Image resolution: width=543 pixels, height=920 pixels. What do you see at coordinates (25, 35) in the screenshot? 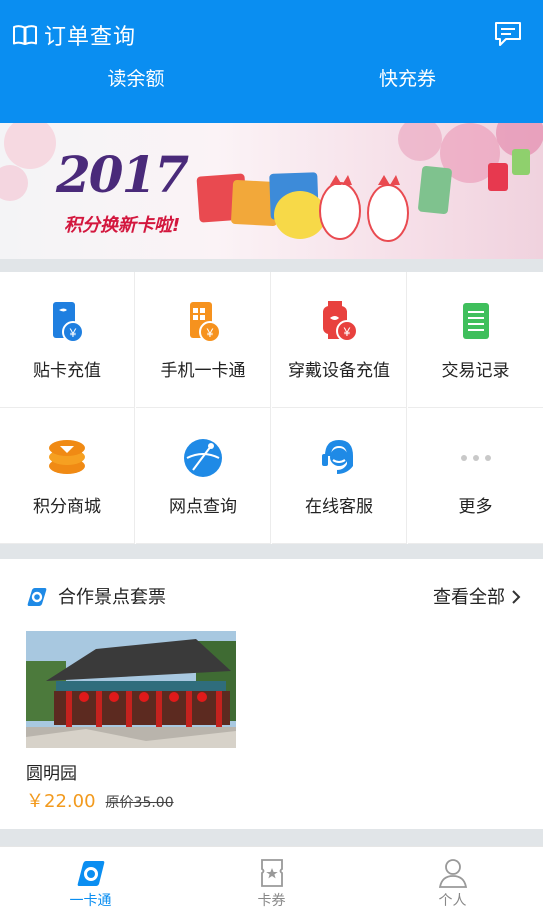
I see `book-icon` at bounding box center [25, 35].